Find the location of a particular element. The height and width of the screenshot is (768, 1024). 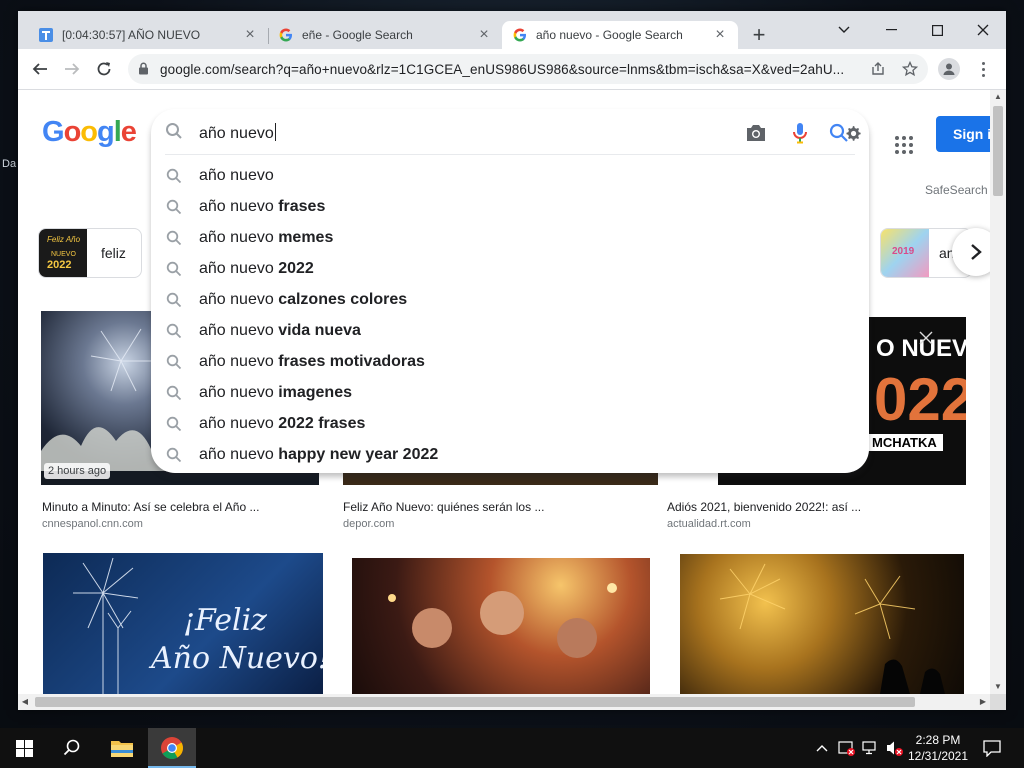

scroll-left-arrow-icon: ◀ is located at coordinates (25, 702).